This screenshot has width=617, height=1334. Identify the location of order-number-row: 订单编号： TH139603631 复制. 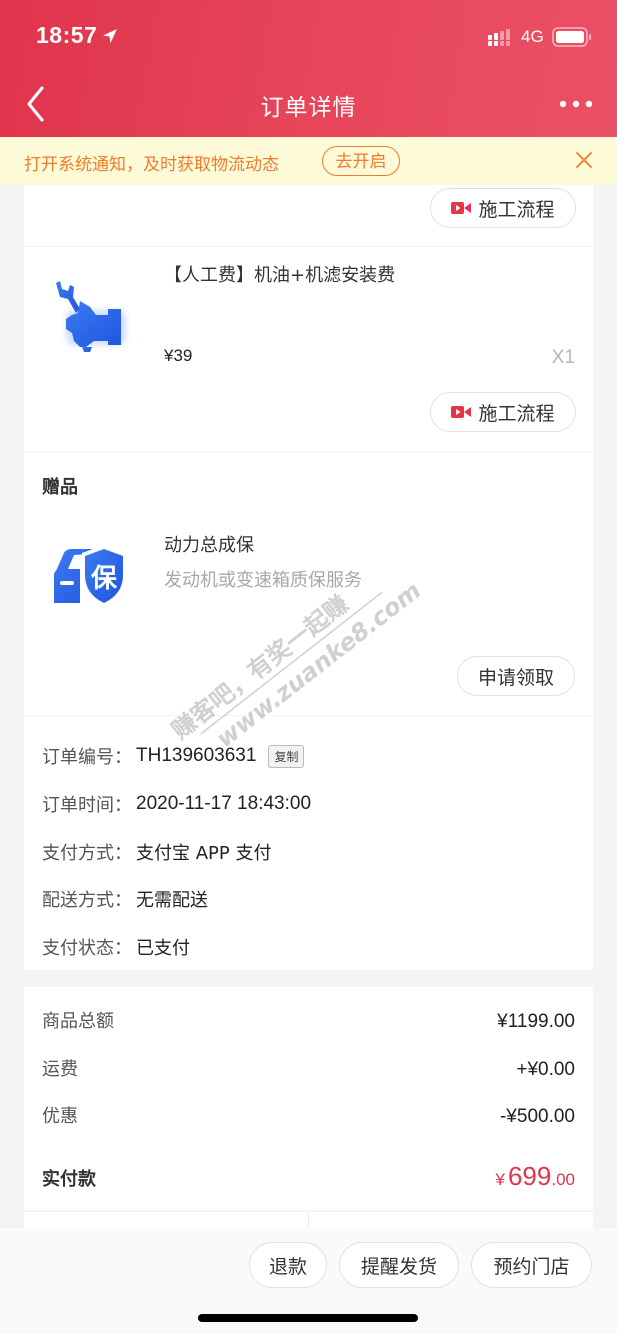
(173, 756).